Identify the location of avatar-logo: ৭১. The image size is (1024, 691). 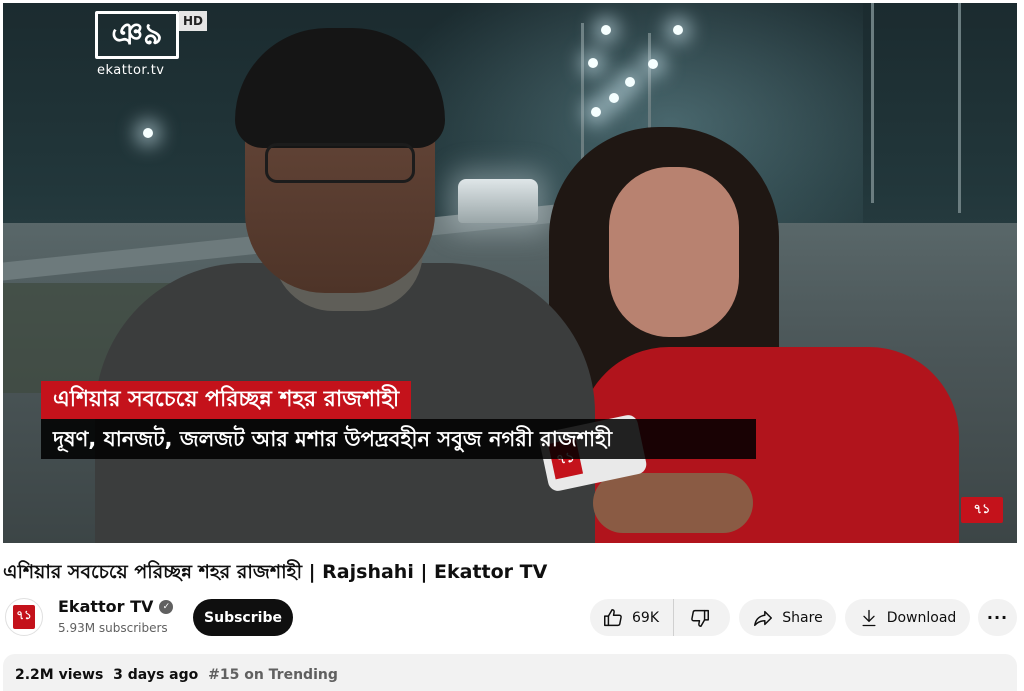
(24, 617).